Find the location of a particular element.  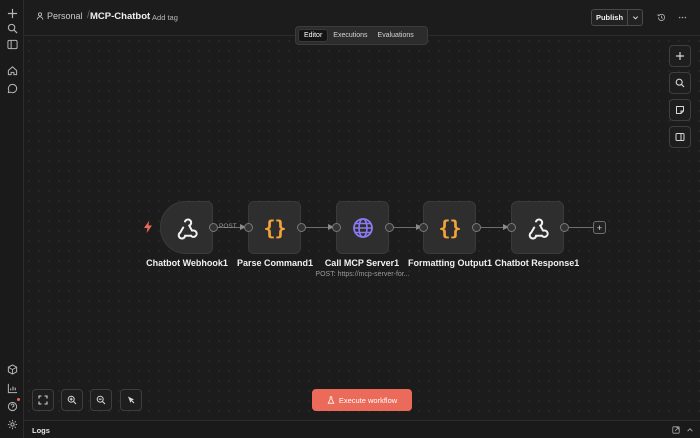

zoom-in-icon is located at coordinates (72, 400).